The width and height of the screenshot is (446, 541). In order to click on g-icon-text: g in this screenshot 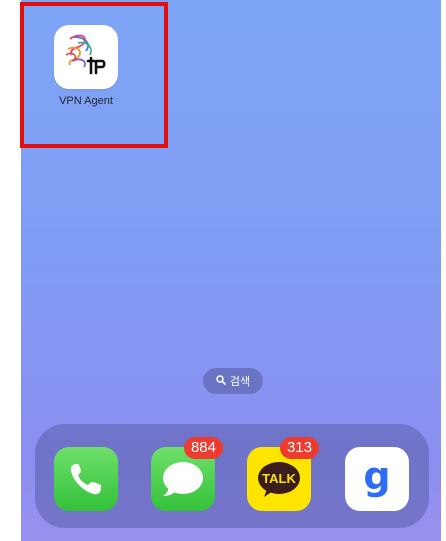, I will do `click(376, 476)`.